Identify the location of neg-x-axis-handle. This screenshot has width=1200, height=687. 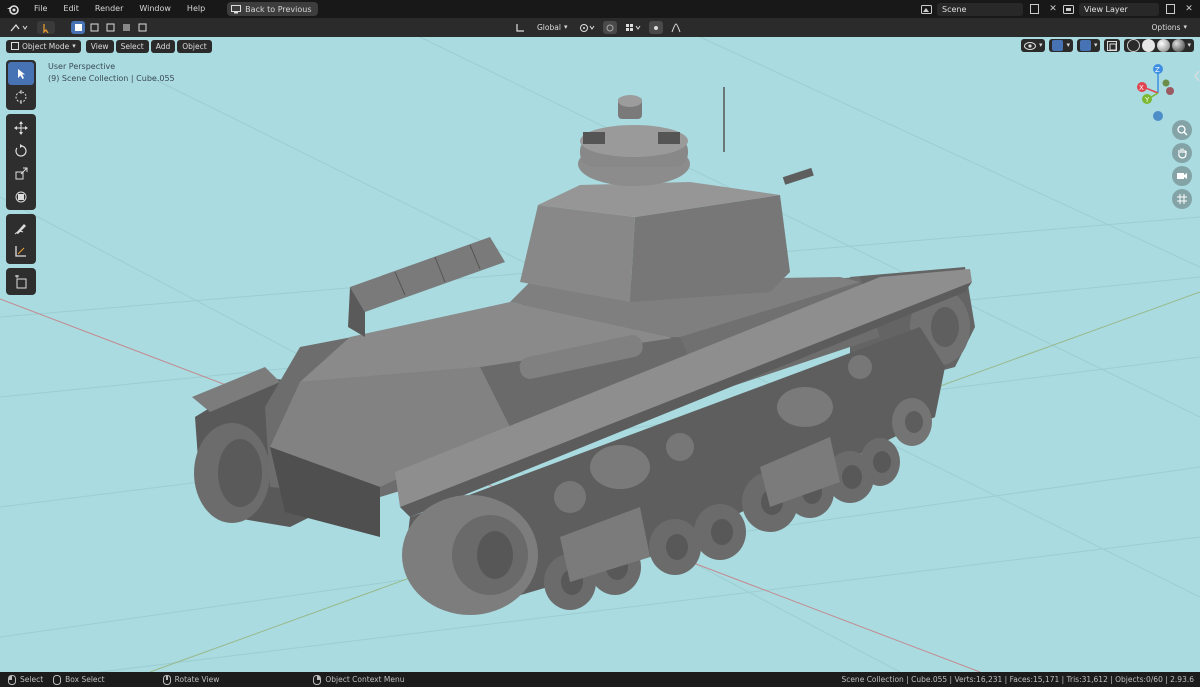
(1170, 91).